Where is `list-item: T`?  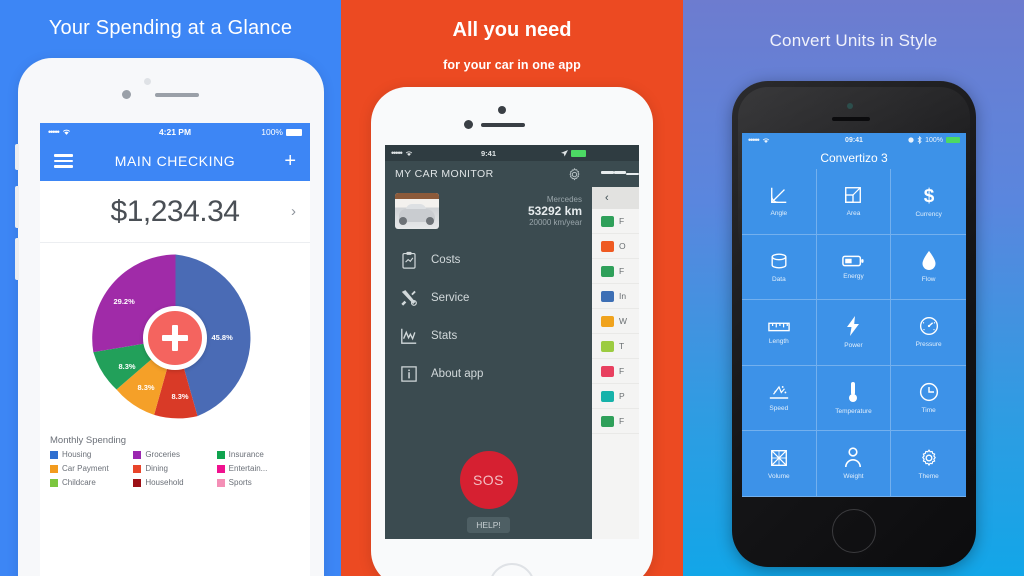 list-item: T is located at coordinates (615, 346).